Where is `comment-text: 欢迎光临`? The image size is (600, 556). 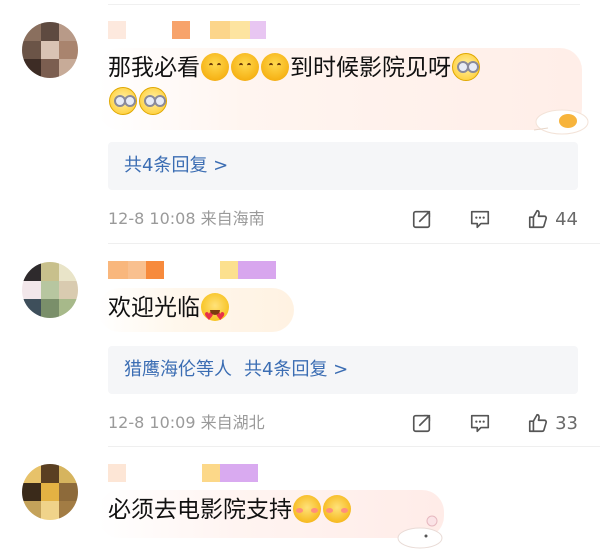
comment-text: 欢迎光临 is located at coordinates (154, 308).